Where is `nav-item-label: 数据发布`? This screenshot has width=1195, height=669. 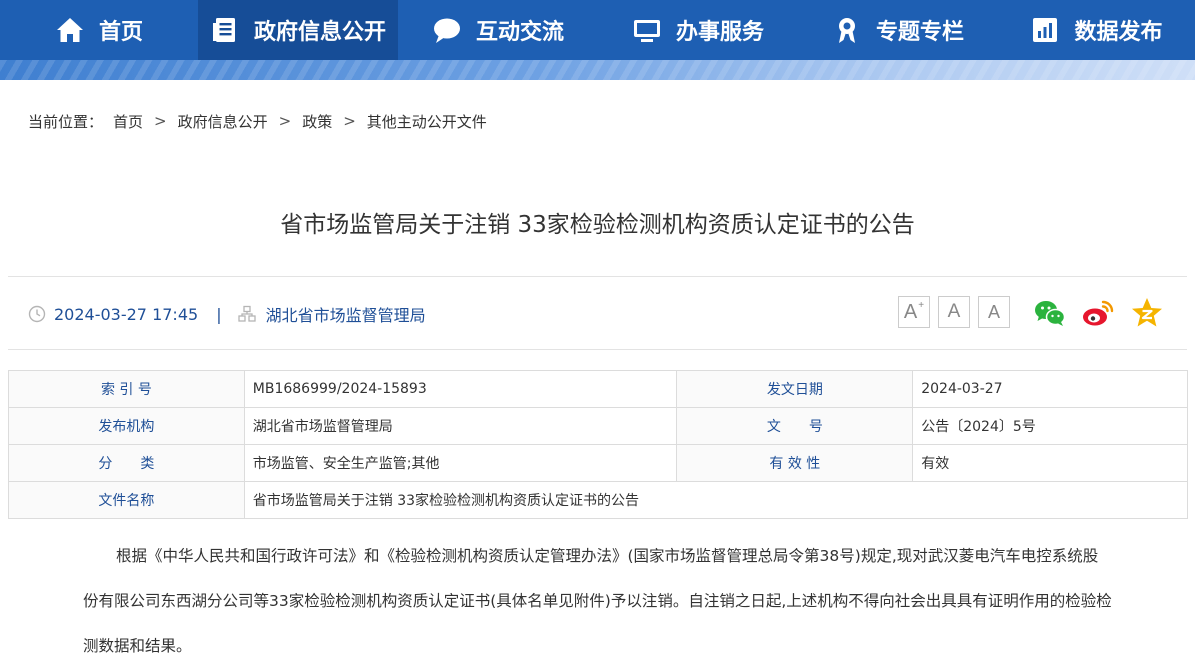
nav-item-label: 数据发布 is located at coordinates (1118, 32).